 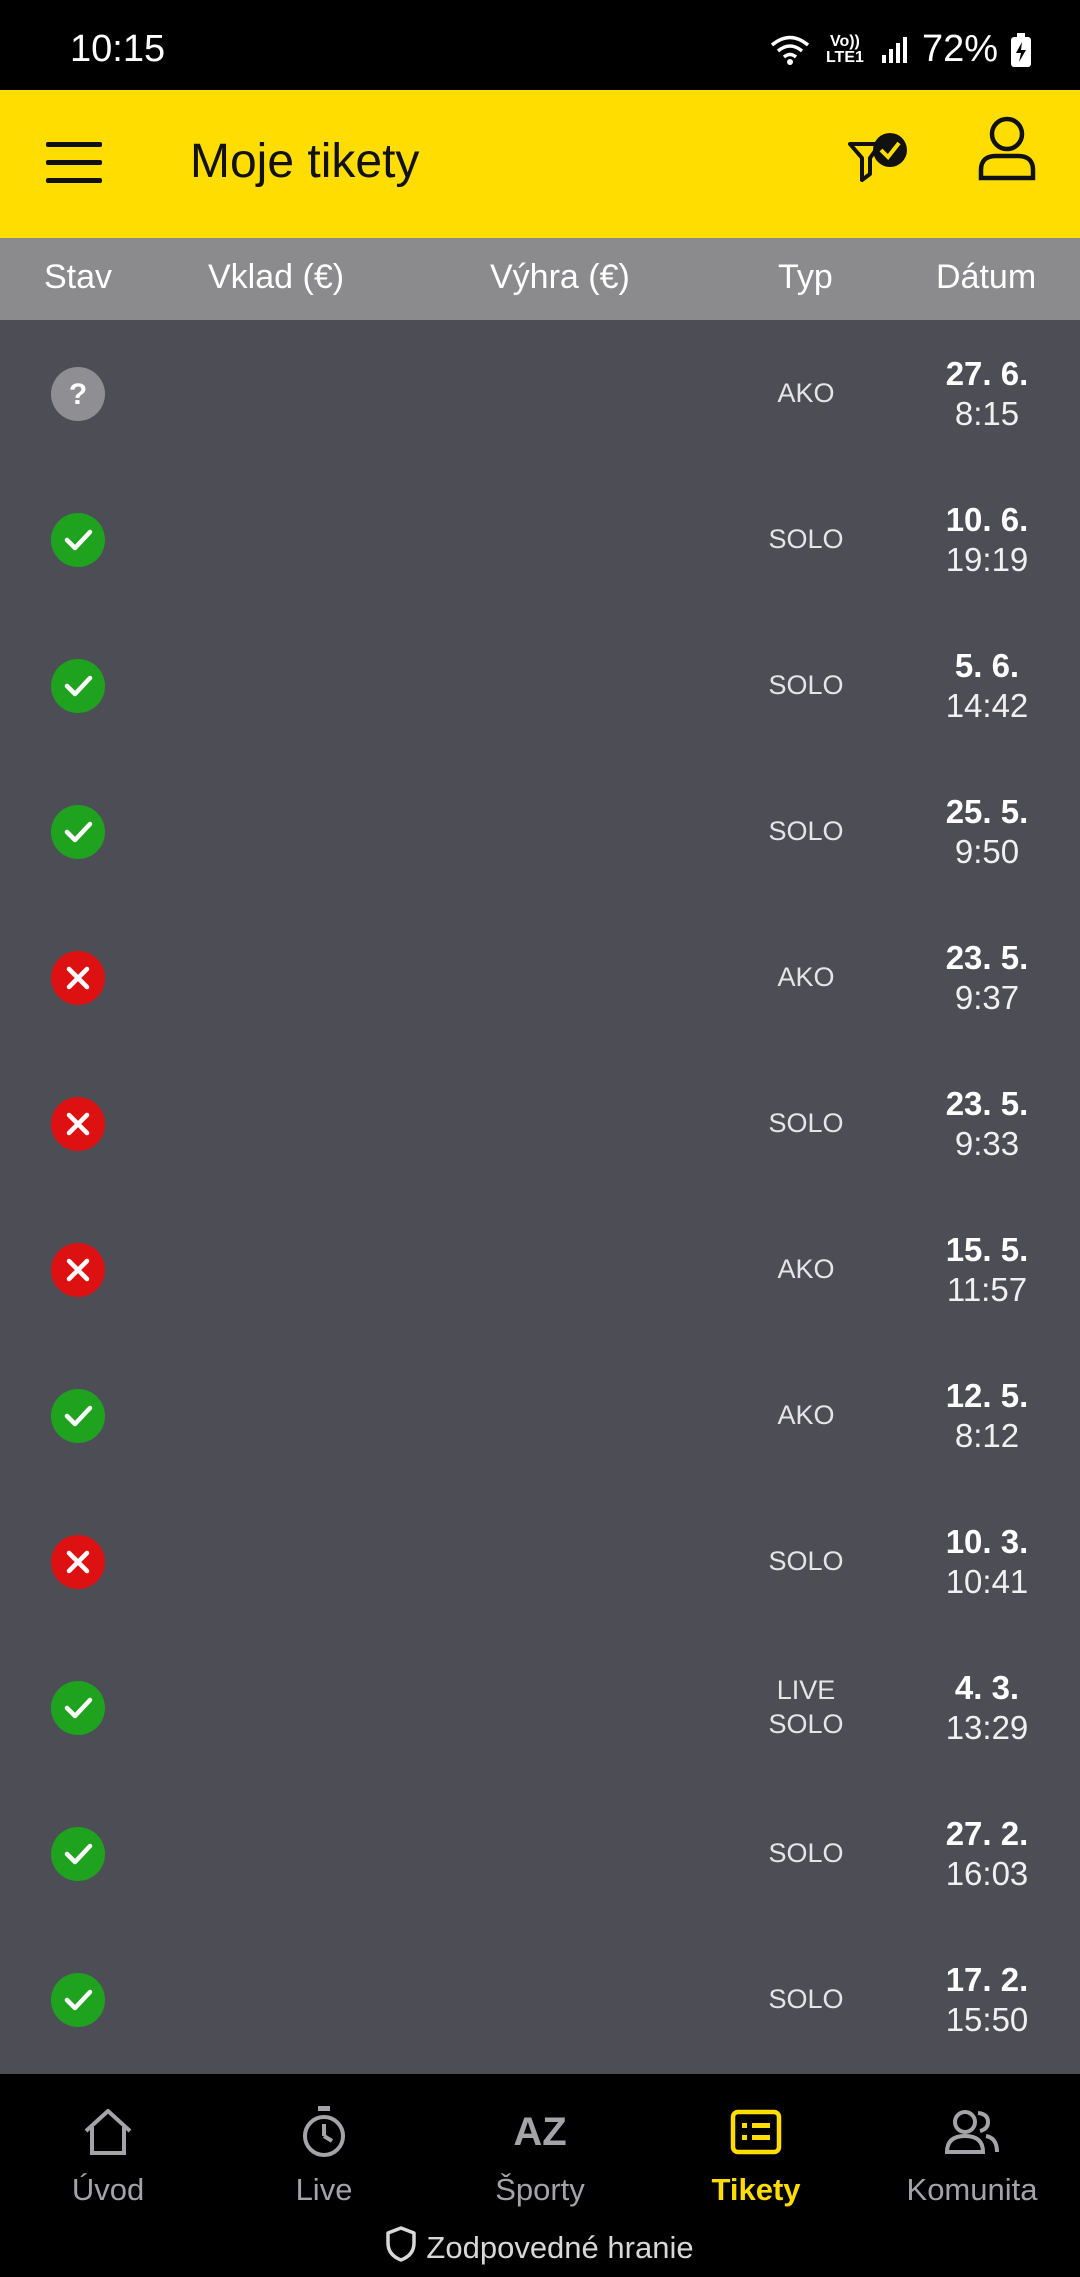 I want to click on table-row: SOLO 10. 6. 19:19, so click(x=540, y=539).